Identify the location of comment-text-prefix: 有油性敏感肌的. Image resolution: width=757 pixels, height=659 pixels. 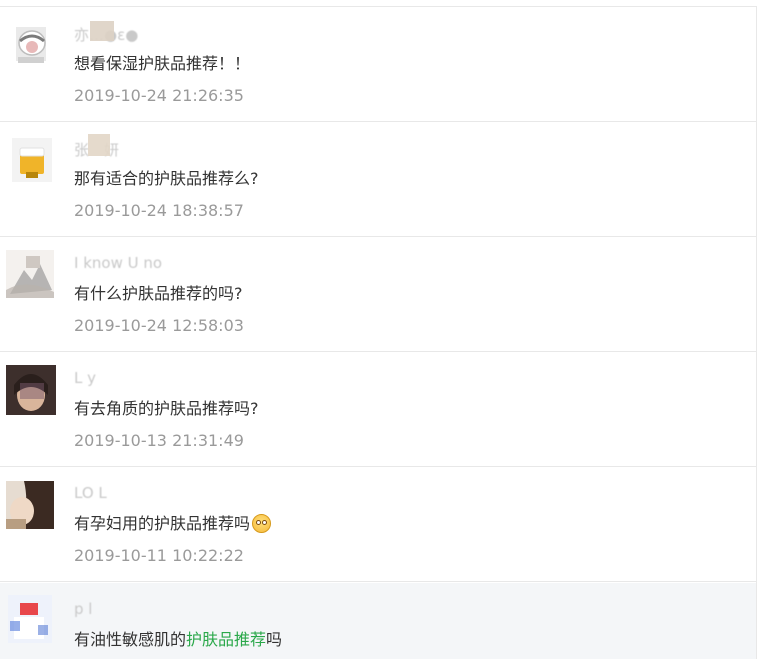
(130, 639).